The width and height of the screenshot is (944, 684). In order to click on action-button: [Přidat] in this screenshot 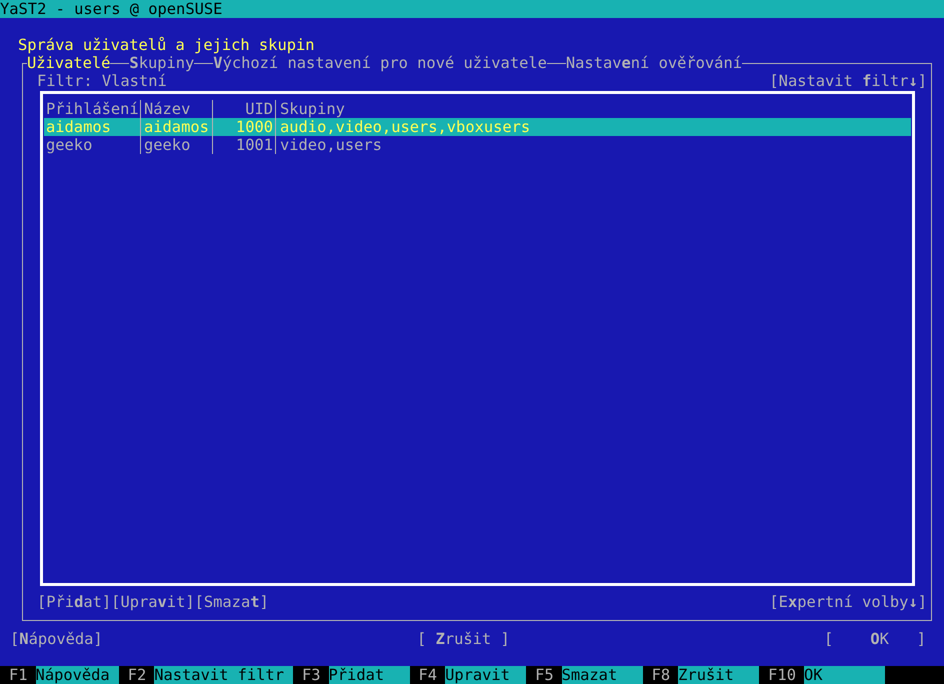, I will do `click(74, 602)`.